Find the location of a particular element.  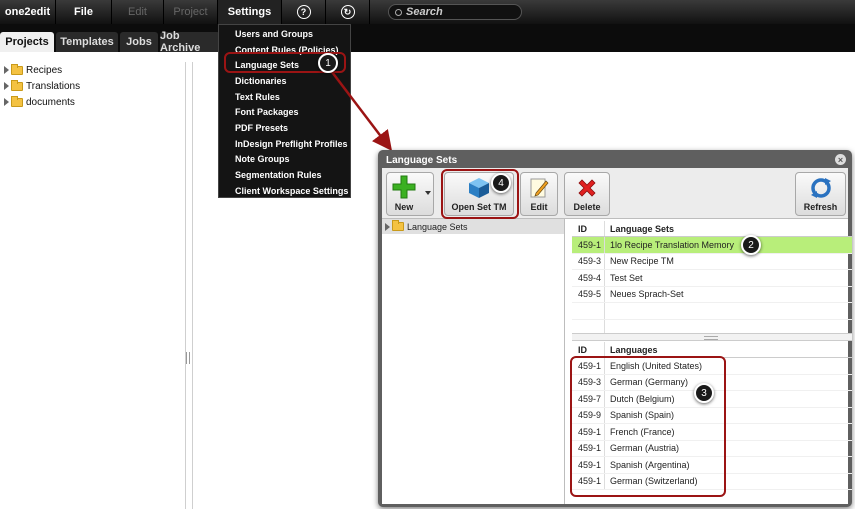

cell-id: 459-3 is located at coordinates (588, 261).